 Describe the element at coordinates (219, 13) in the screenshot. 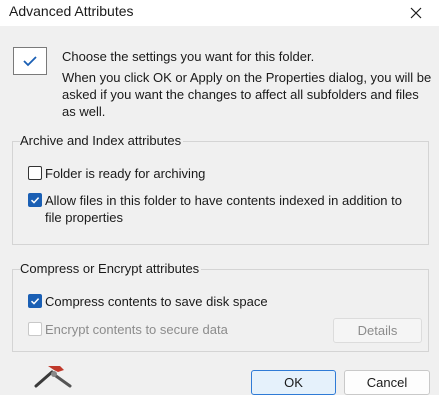

I see `title-bar: Advanced Attributes` at that location.